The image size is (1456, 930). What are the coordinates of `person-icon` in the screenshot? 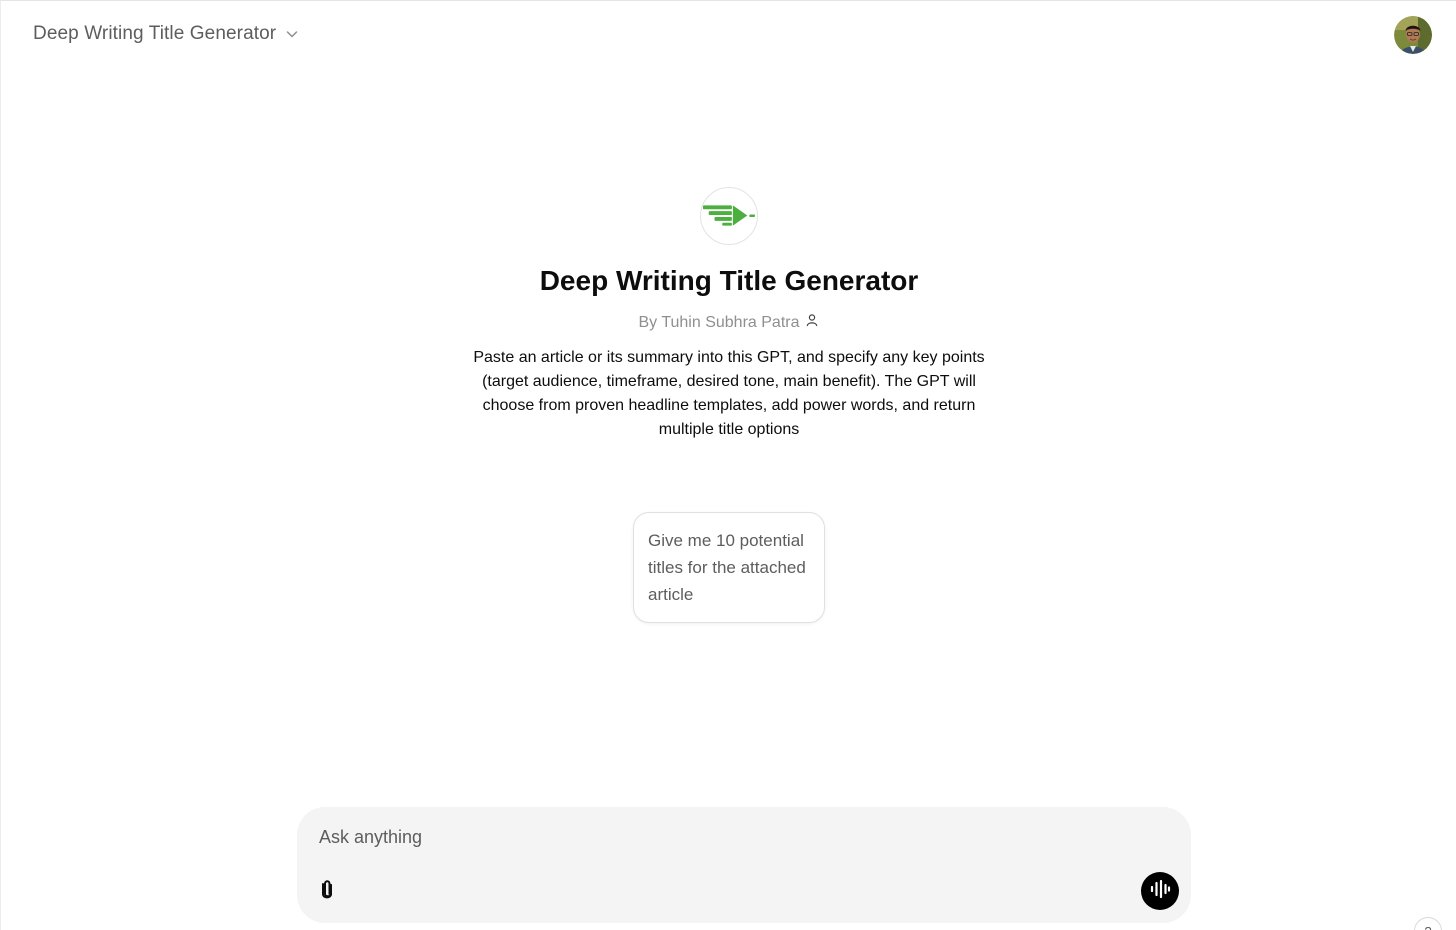 It's located at (812, 322).